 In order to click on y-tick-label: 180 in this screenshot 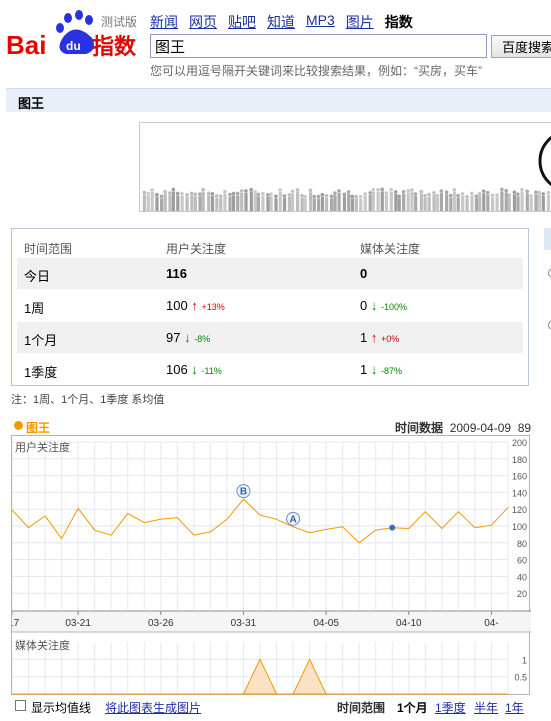, I will do `click(519, 460)`.